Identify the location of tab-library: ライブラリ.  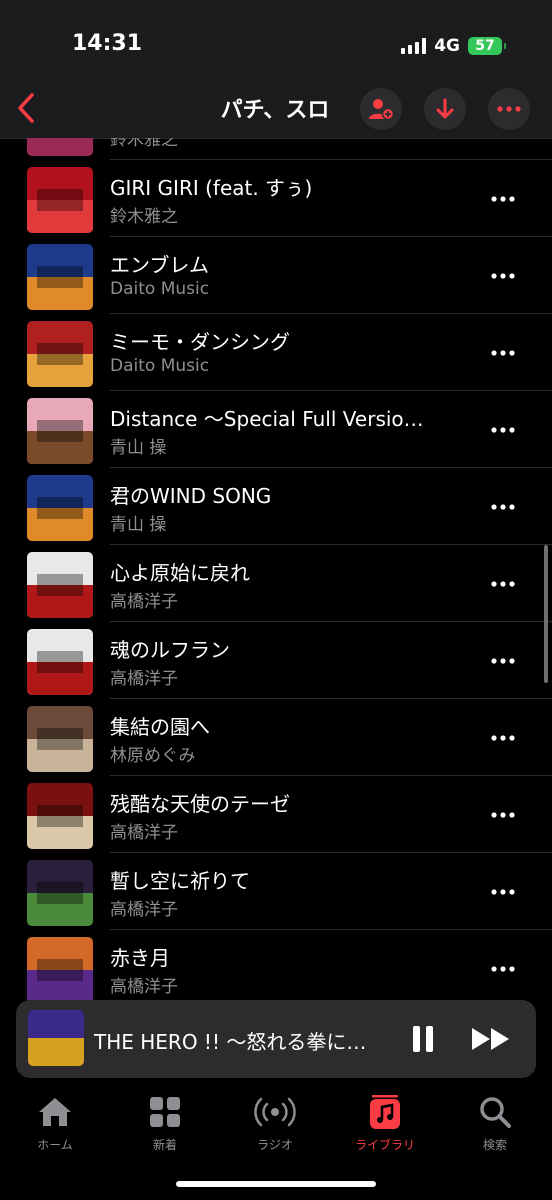
(385, 1122).